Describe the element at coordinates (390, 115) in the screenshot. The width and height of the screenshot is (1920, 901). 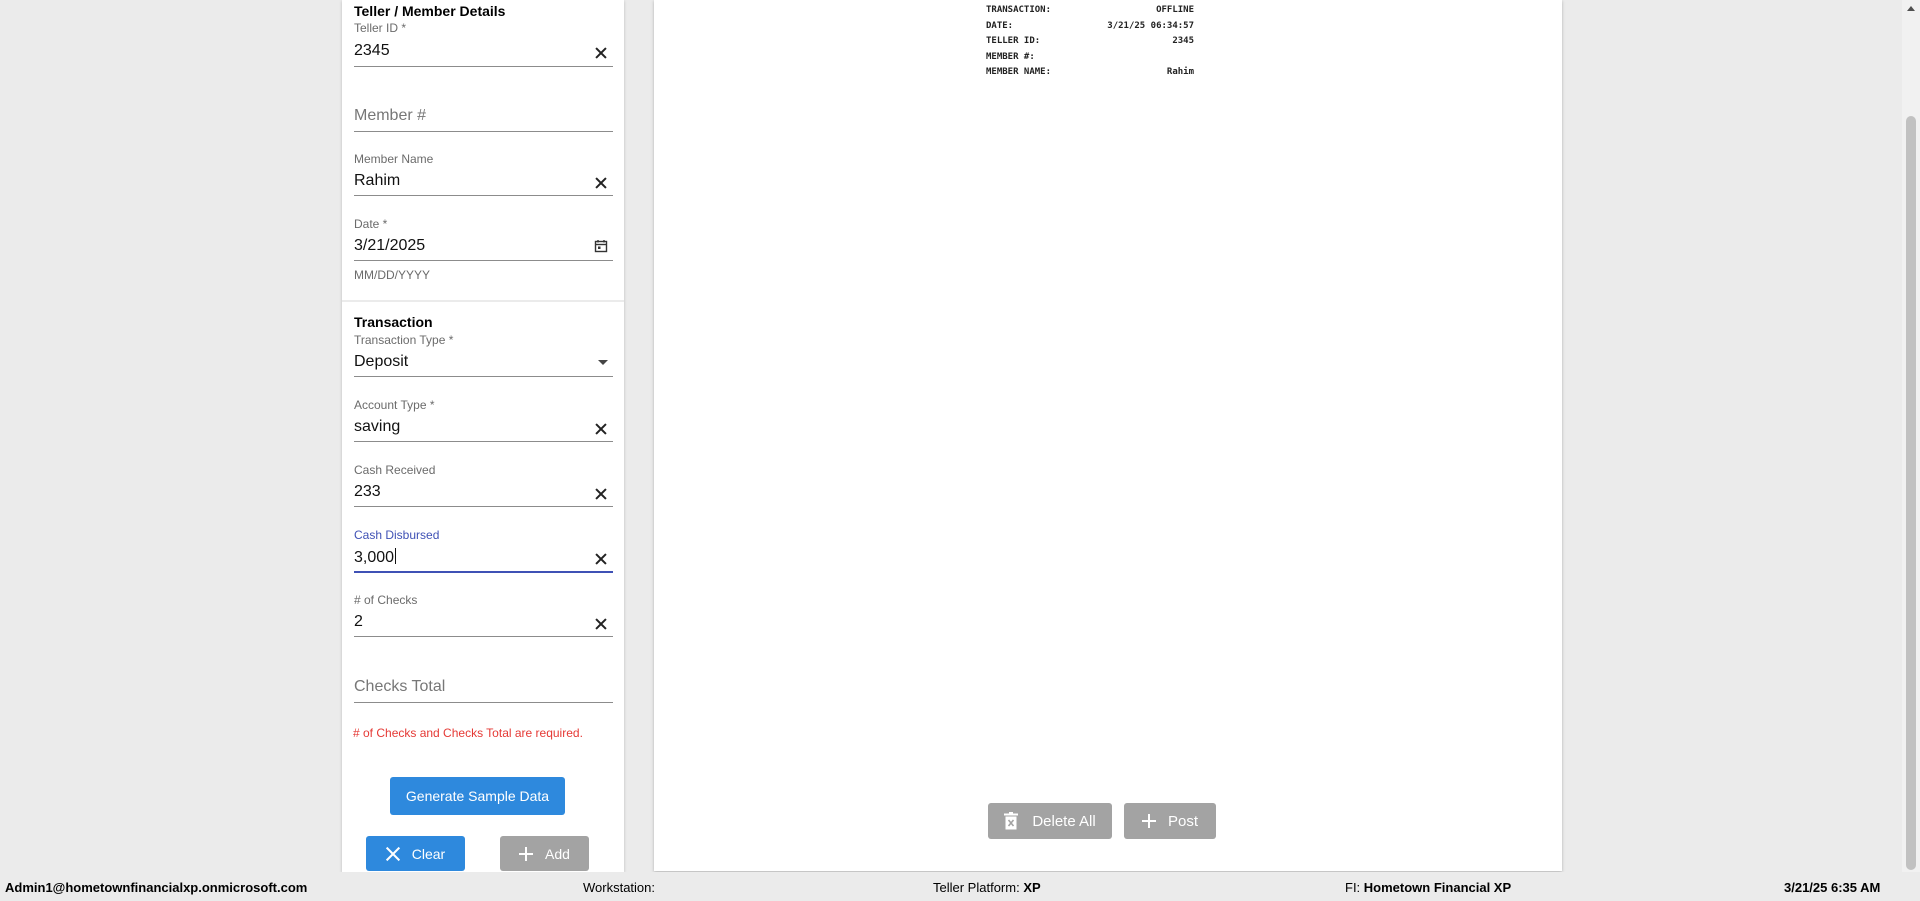
I see `member-number-placeholder: Member #` at that location.